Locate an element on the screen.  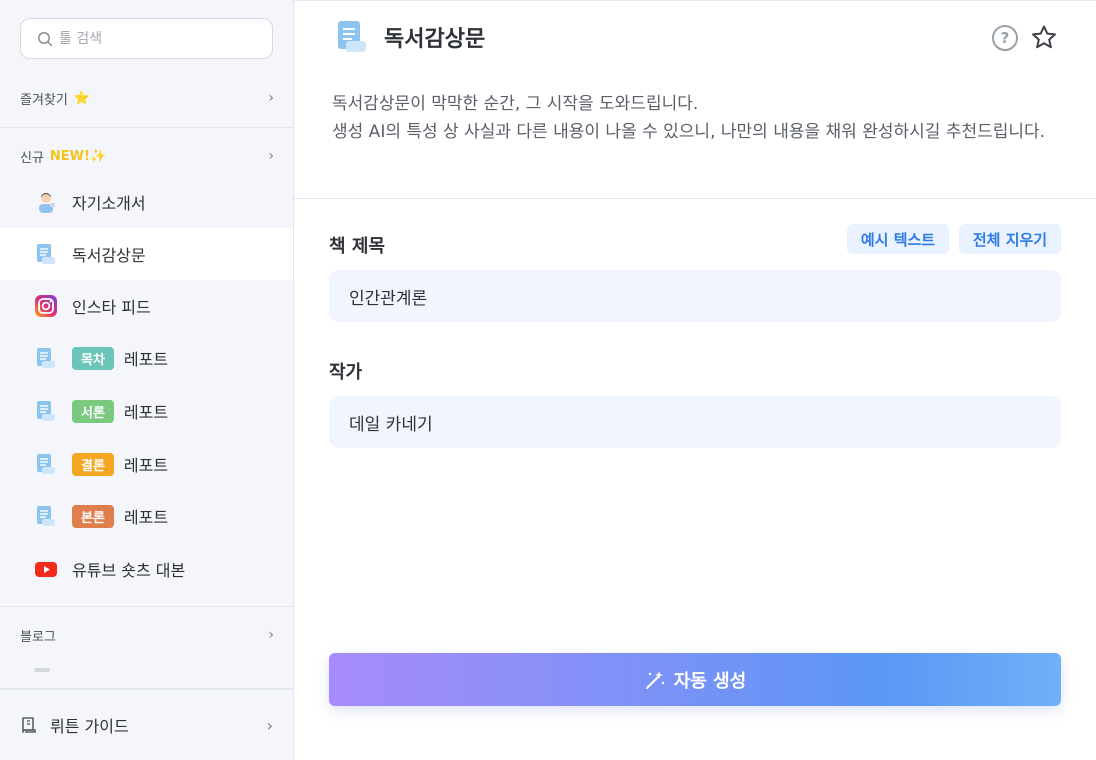
search-icon is located at coordinates (45, 39).